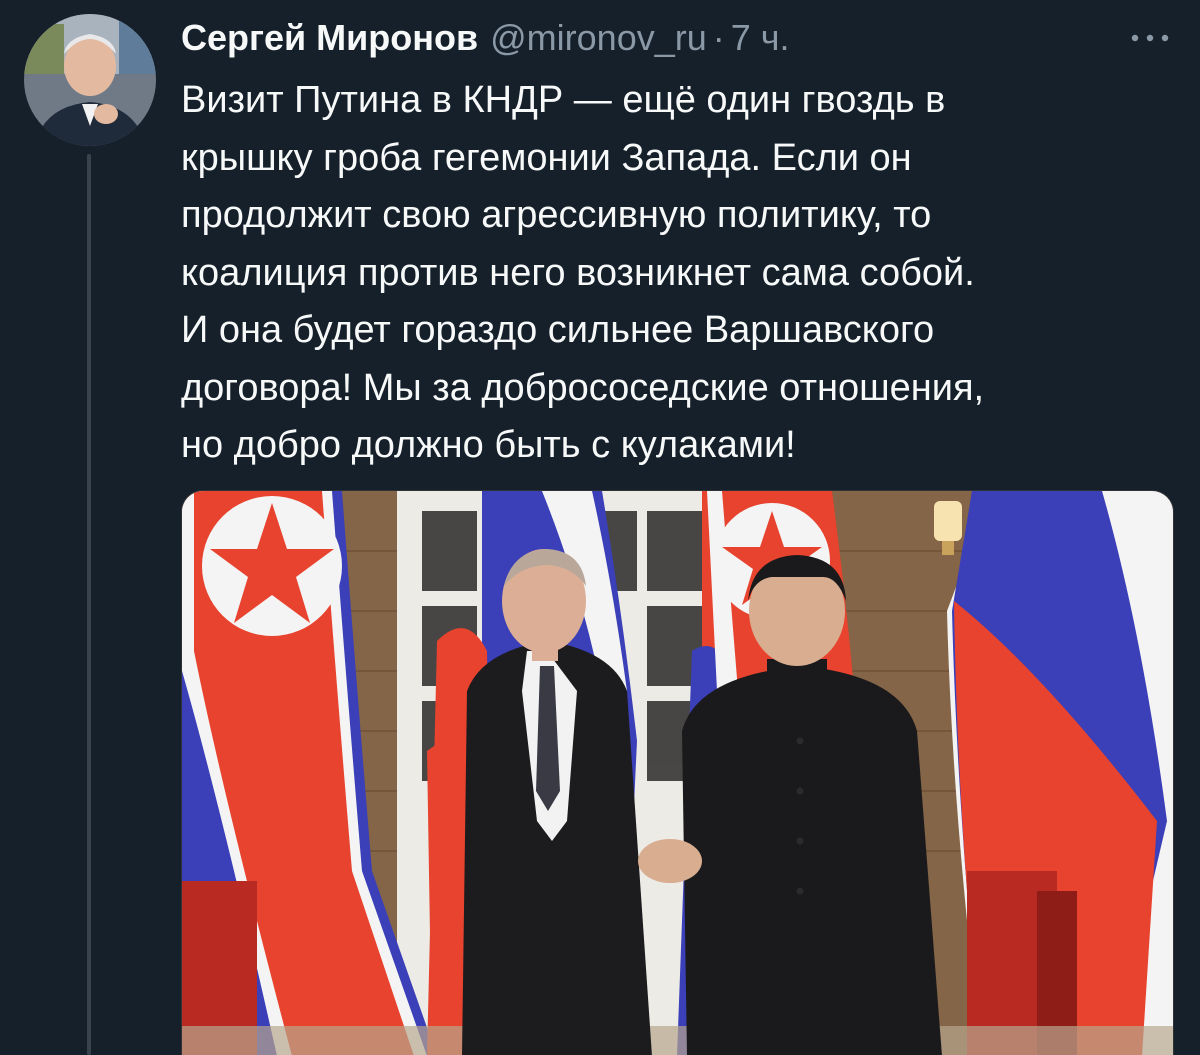  What do you see at coordinates (760, 38) in the screenshot?
I see `tweet-timestamp: 7 ч.` at bounding box center [760, 38].